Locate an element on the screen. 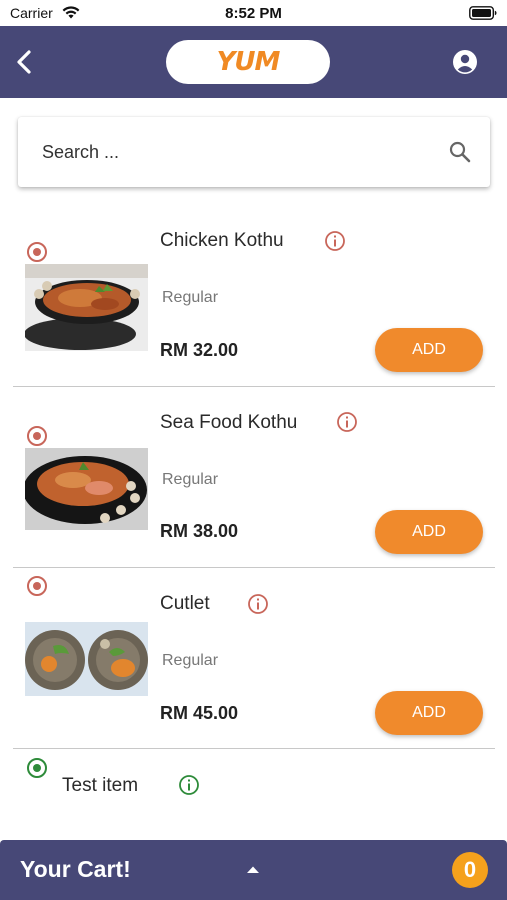 The height and width of the screenshot is (900, 507). logo-text: YUM is located at coordinates (248, 62).